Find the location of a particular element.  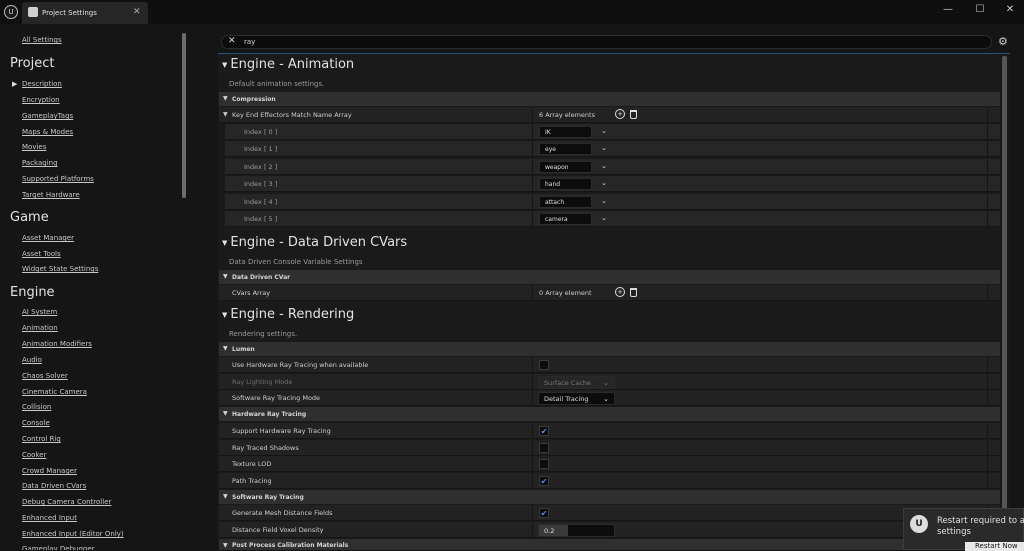

sidebar-group-project: Project is located at coordinates (32, 63).